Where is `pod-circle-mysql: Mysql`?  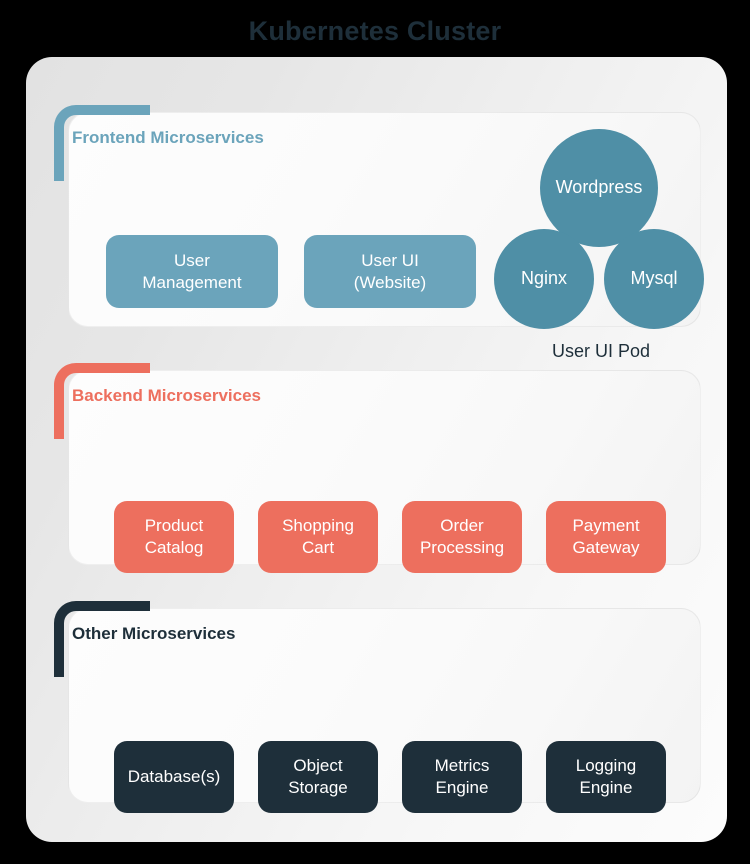
pod-circle-mysql: Mysql is located at coordinates (654, 279).